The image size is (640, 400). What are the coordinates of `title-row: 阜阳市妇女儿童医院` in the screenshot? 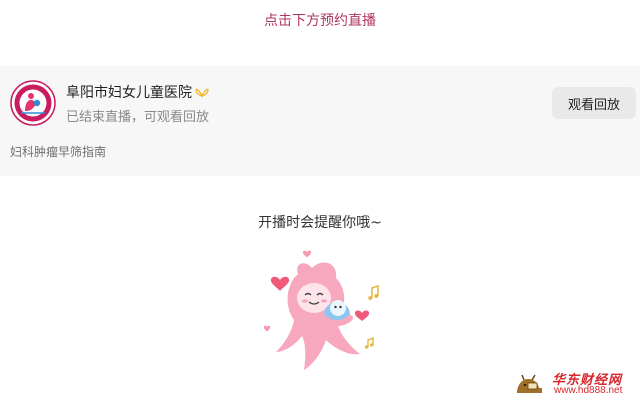 It's located at (137, 92).